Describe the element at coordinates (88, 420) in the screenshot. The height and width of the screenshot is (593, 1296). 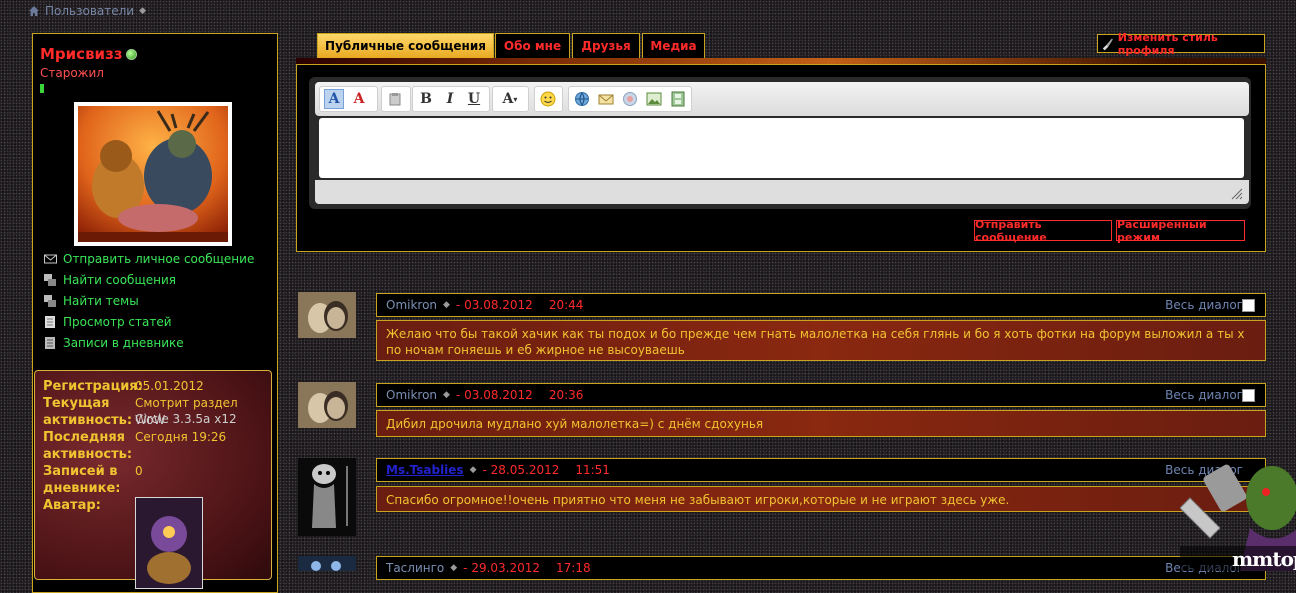
I see `activity-label-2: активность:` at that location.